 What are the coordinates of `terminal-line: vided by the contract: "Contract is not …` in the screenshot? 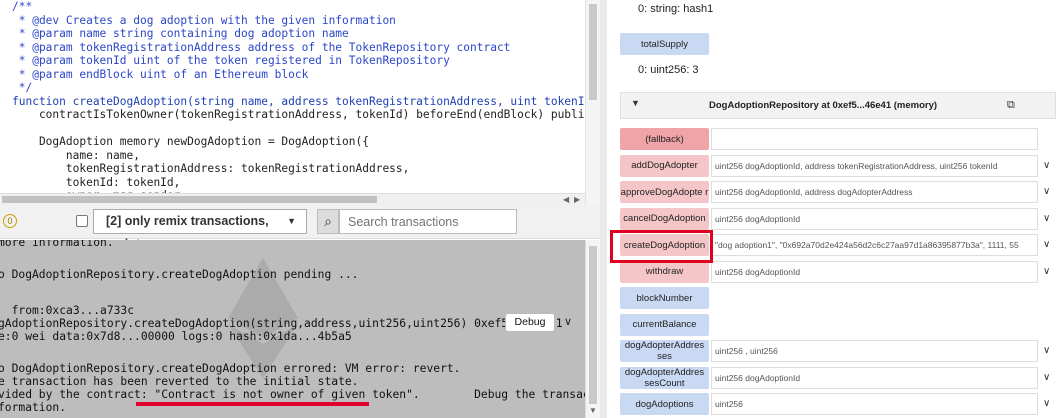 It's located at (292, 394).